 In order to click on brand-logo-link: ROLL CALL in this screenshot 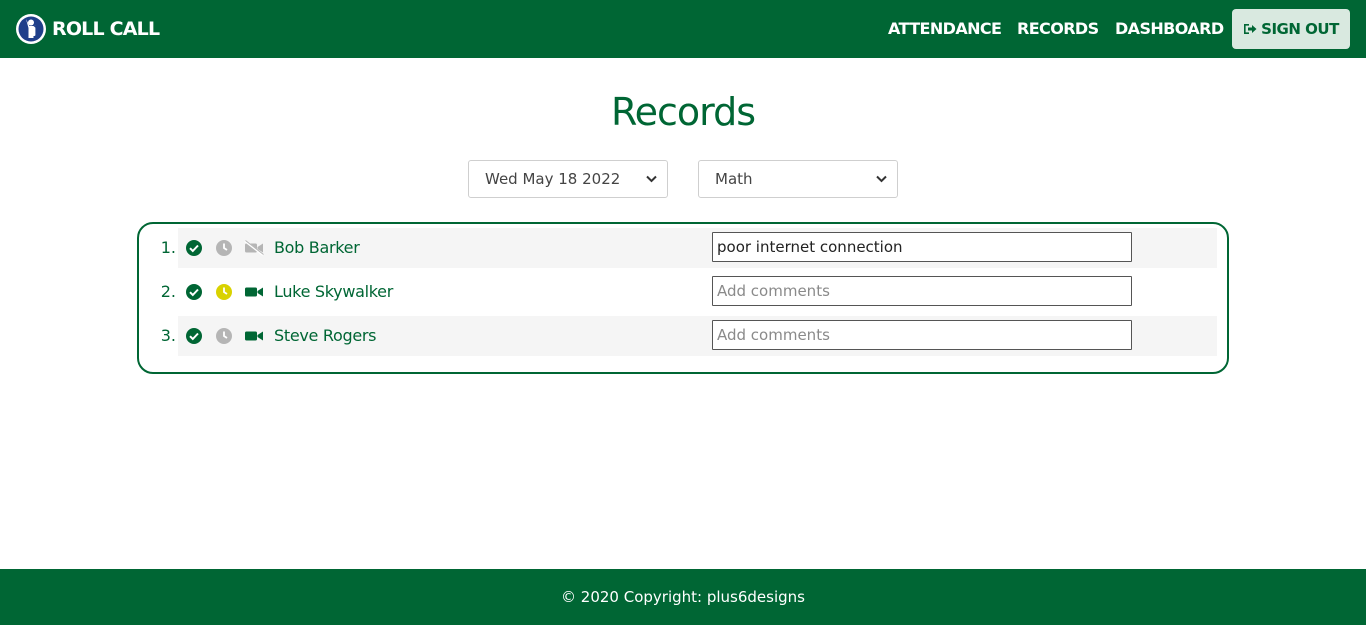, I will do `click(87, 29)`.